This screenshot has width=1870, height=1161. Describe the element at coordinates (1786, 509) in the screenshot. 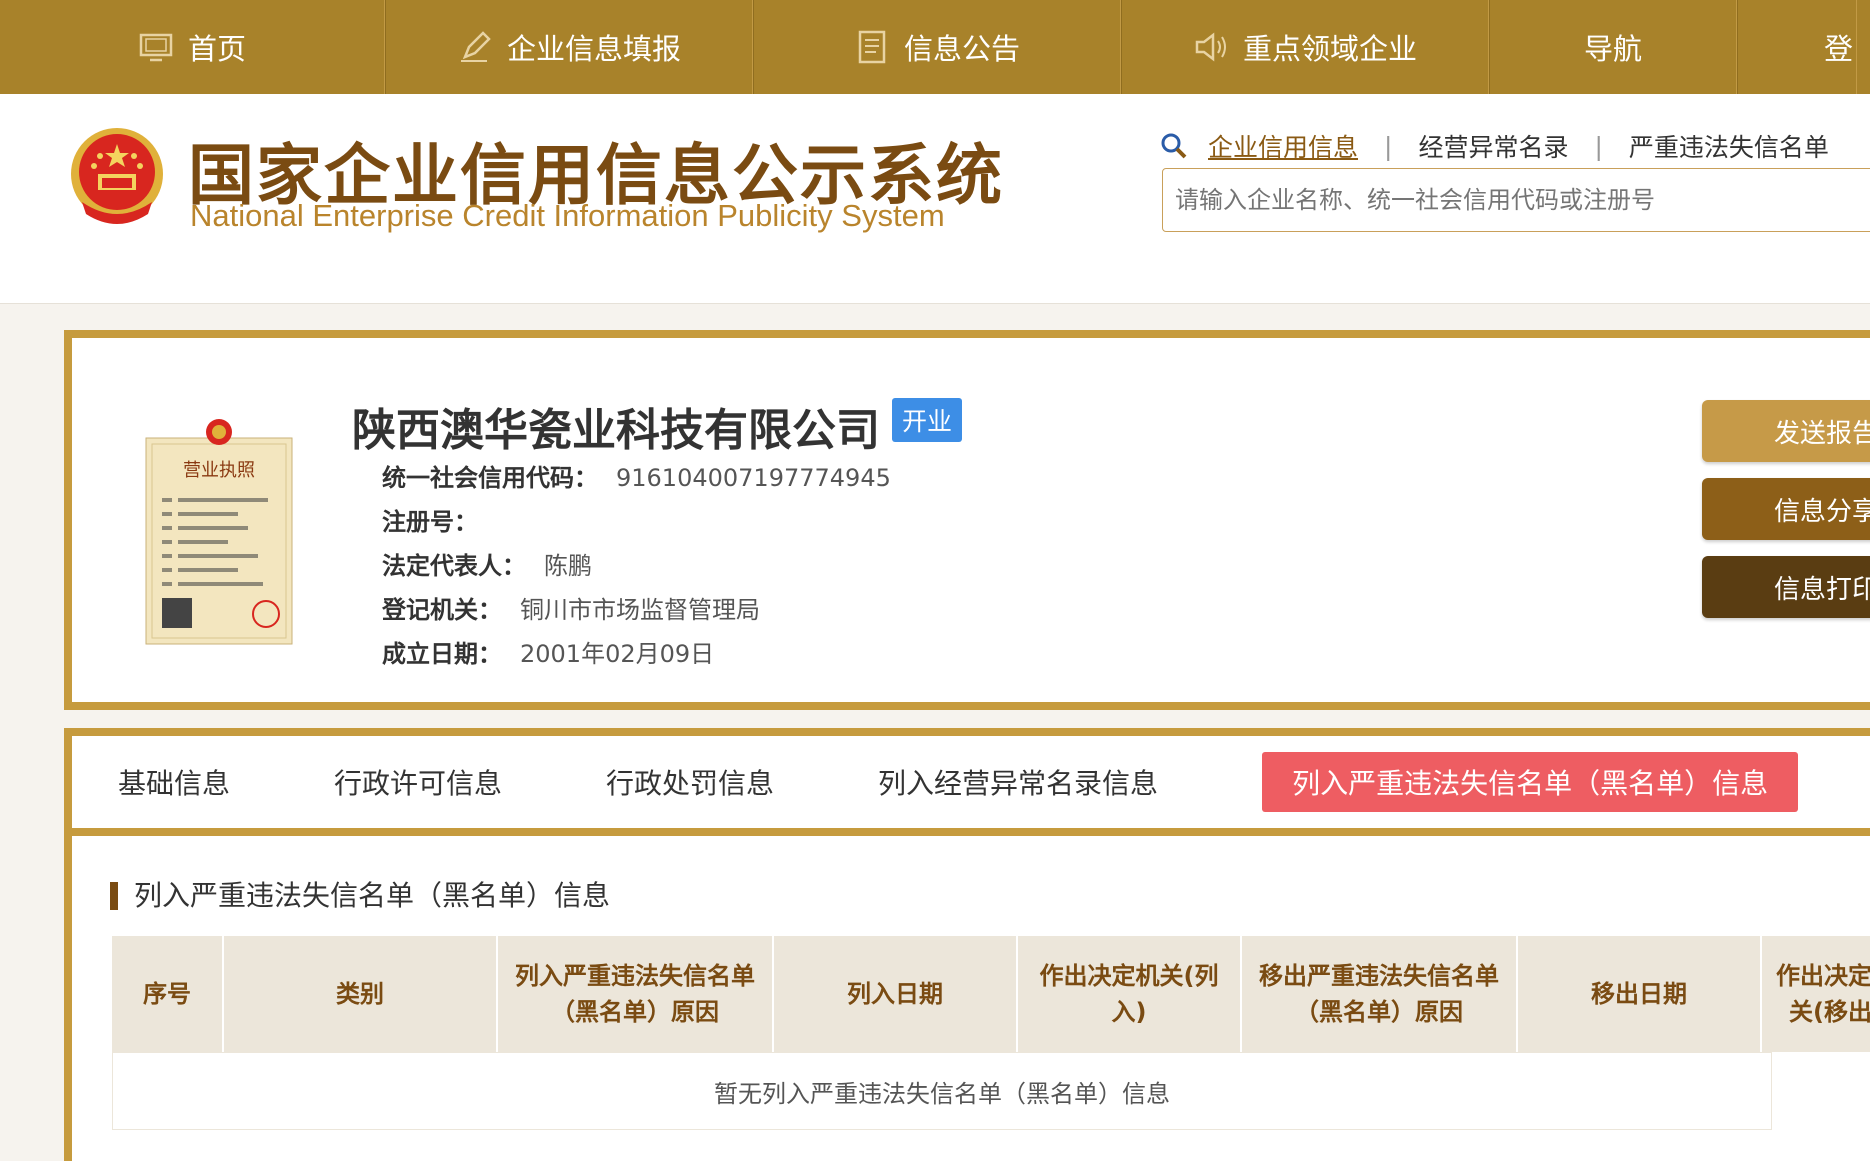

I see `share-info-button: 信息分享` at that location.